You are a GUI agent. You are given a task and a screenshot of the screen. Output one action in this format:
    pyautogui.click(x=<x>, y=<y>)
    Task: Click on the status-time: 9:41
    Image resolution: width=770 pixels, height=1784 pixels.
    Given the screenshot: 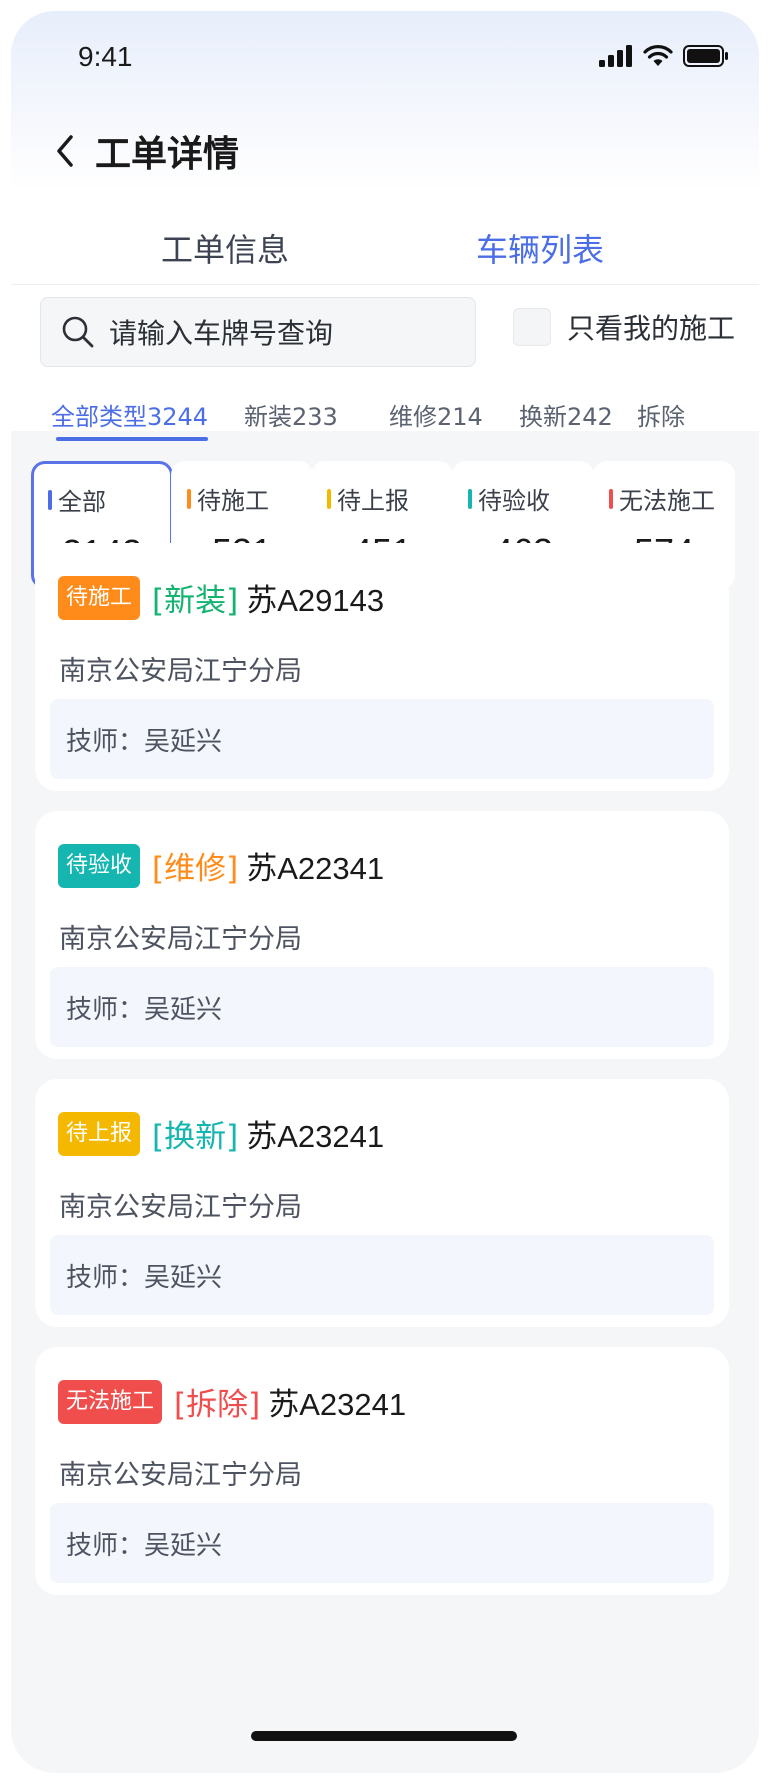 What is the action you would take?
    pyautogui.click(x=105, y=56)
    